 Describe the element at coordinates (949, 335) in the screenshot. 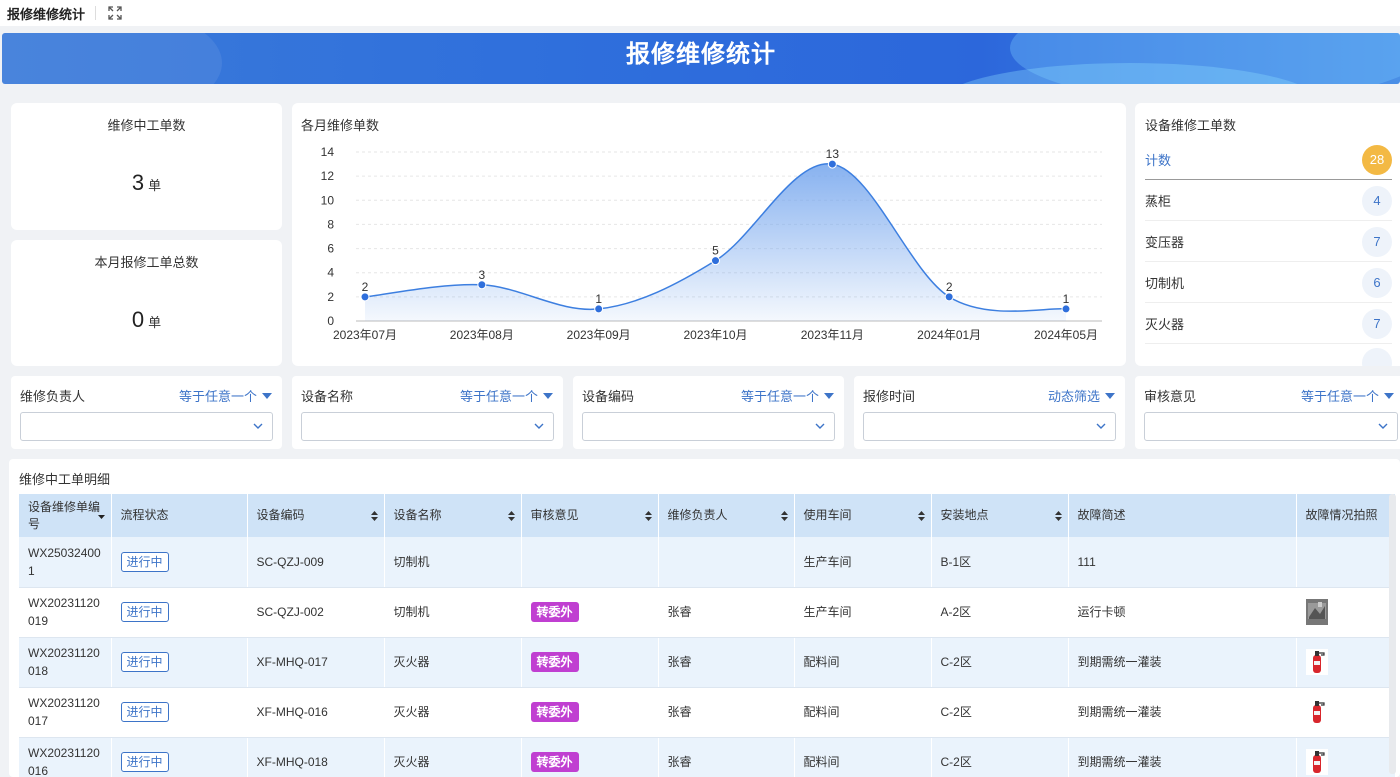

I see `x-tick-label: 2024年01月` at that location.